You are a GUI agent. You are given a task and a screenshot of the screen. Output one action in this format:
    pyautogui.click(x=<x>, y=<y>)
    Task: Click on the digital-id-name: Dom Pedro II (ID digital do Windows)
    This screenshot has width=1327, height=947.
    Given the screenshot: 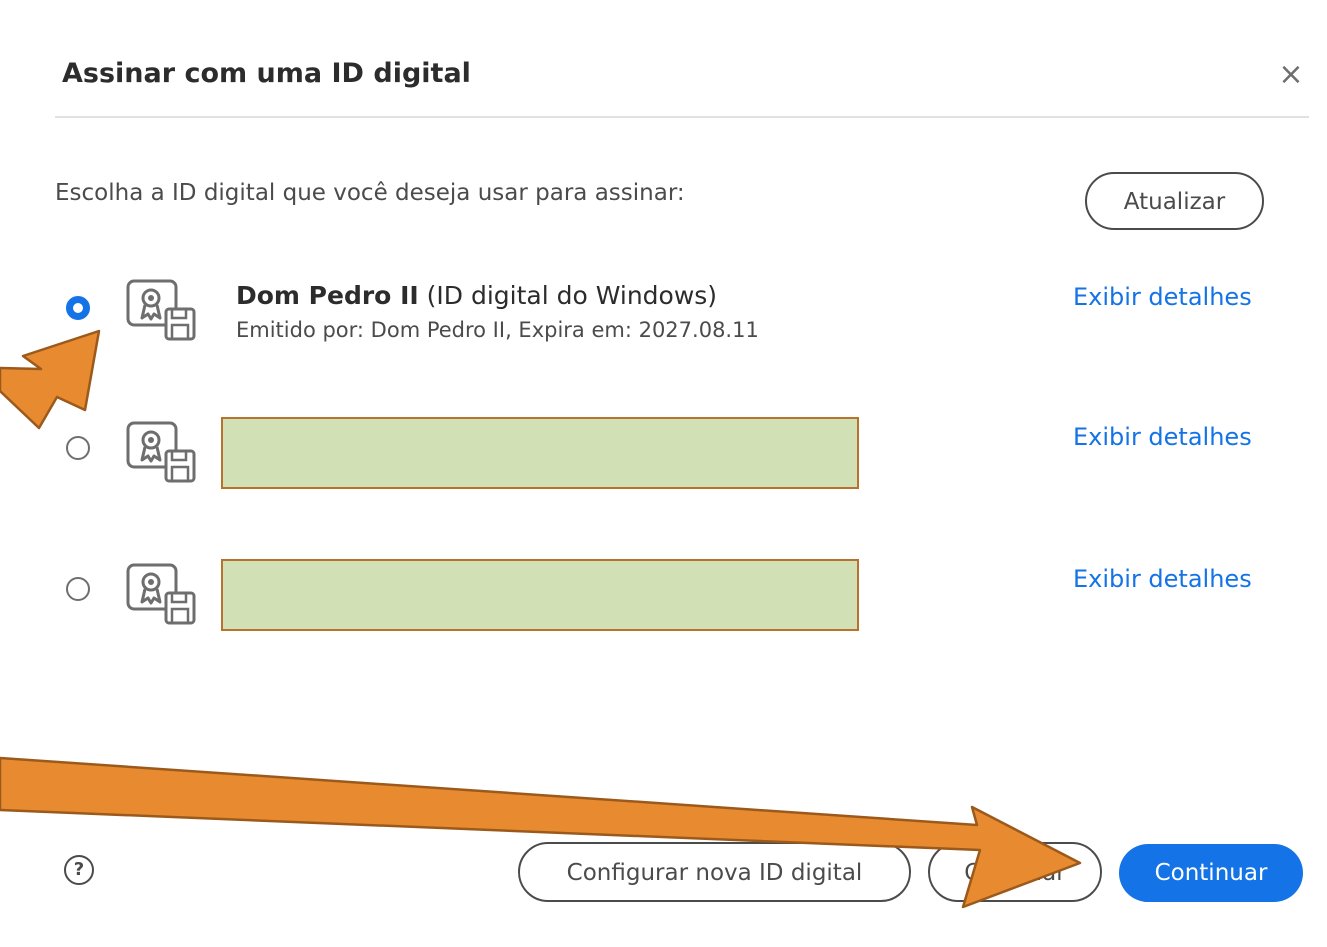 What is the action you would take?
    pyautogui.click(x=477, y=295)
    